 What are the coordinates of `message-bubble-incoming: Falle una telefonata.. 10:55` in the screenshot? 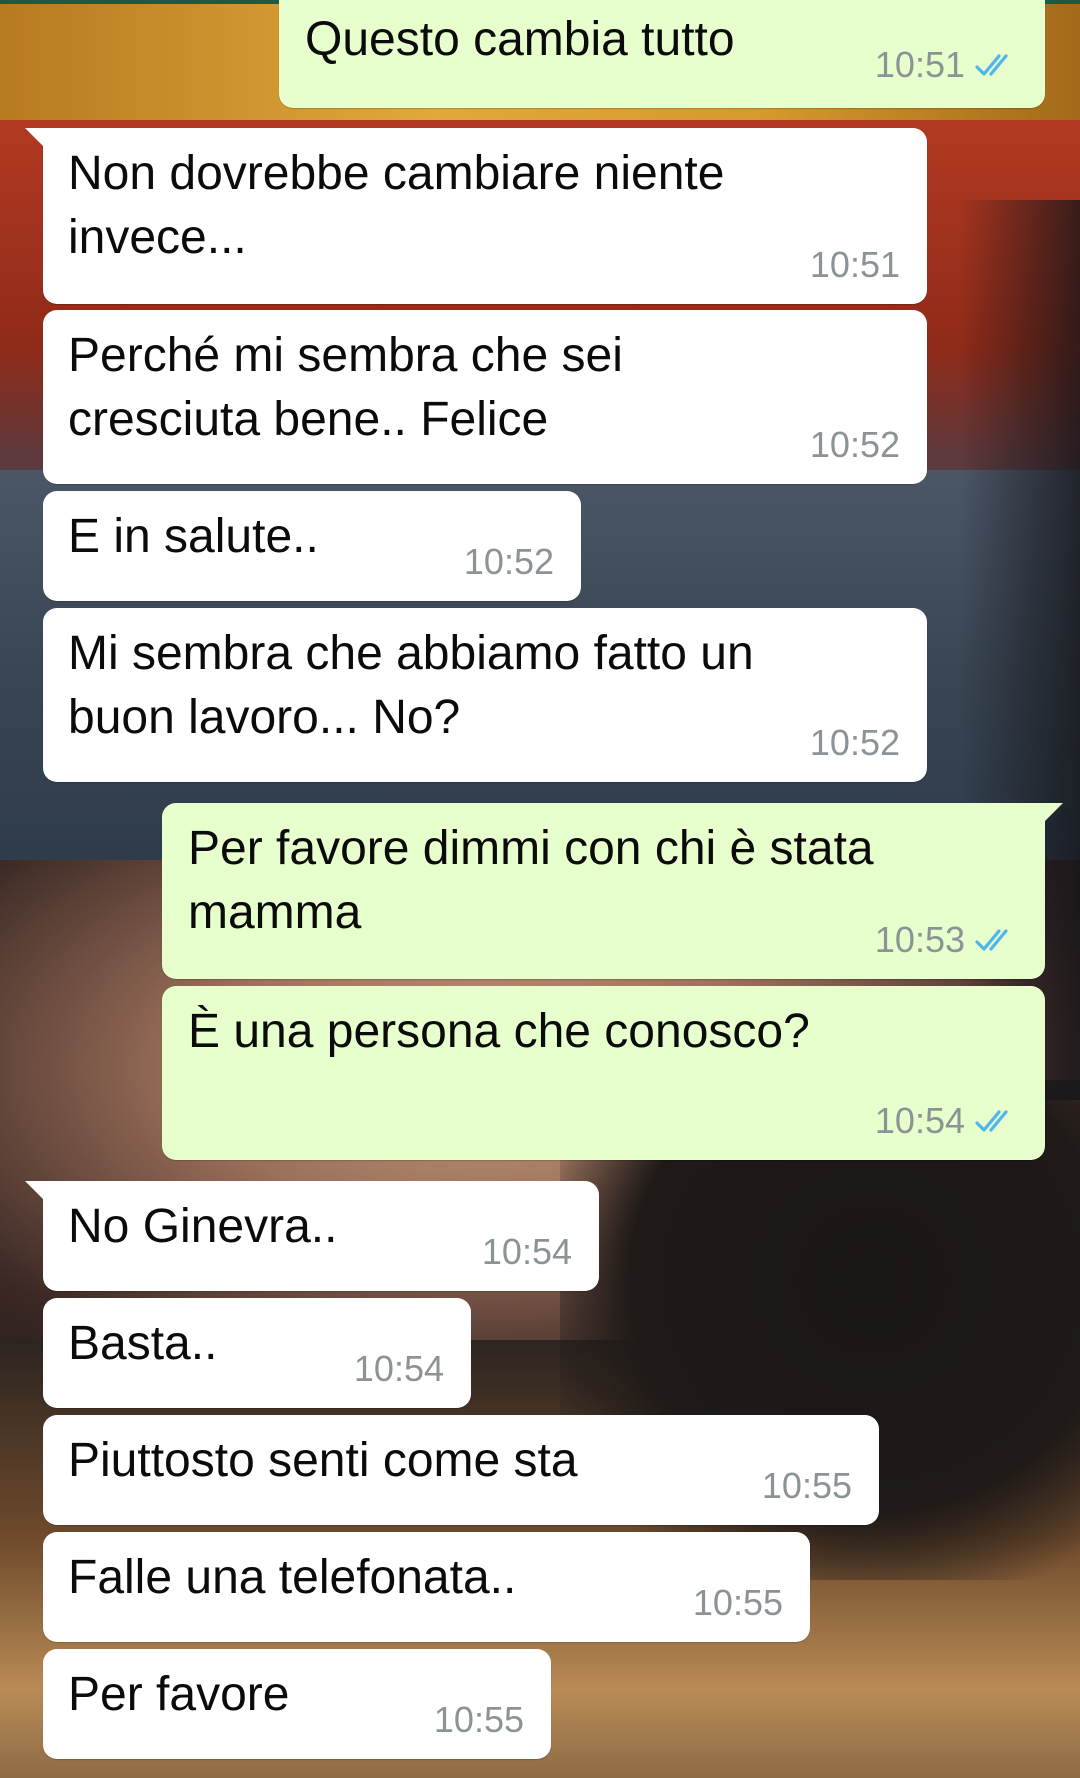 It's located at (426, 1587).